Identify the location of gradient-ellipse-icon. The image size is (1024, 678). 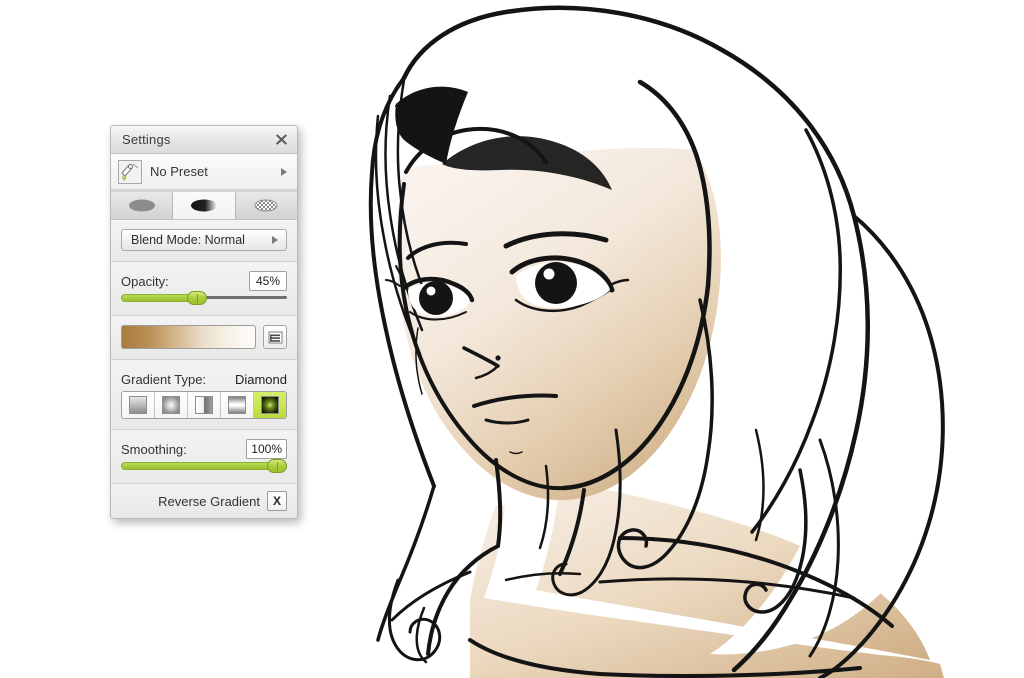
(203, 205).